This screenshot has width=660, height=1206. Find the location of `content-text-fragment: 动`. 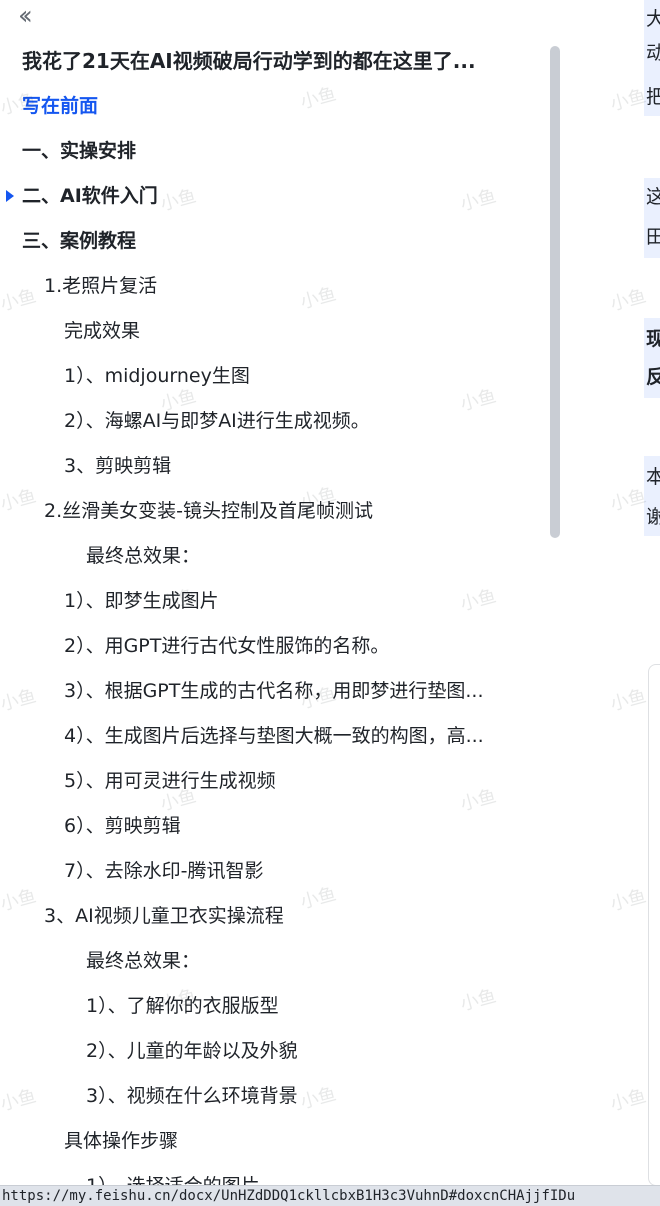

content-text-fragment: 动 is located at coordinates (653, 53).